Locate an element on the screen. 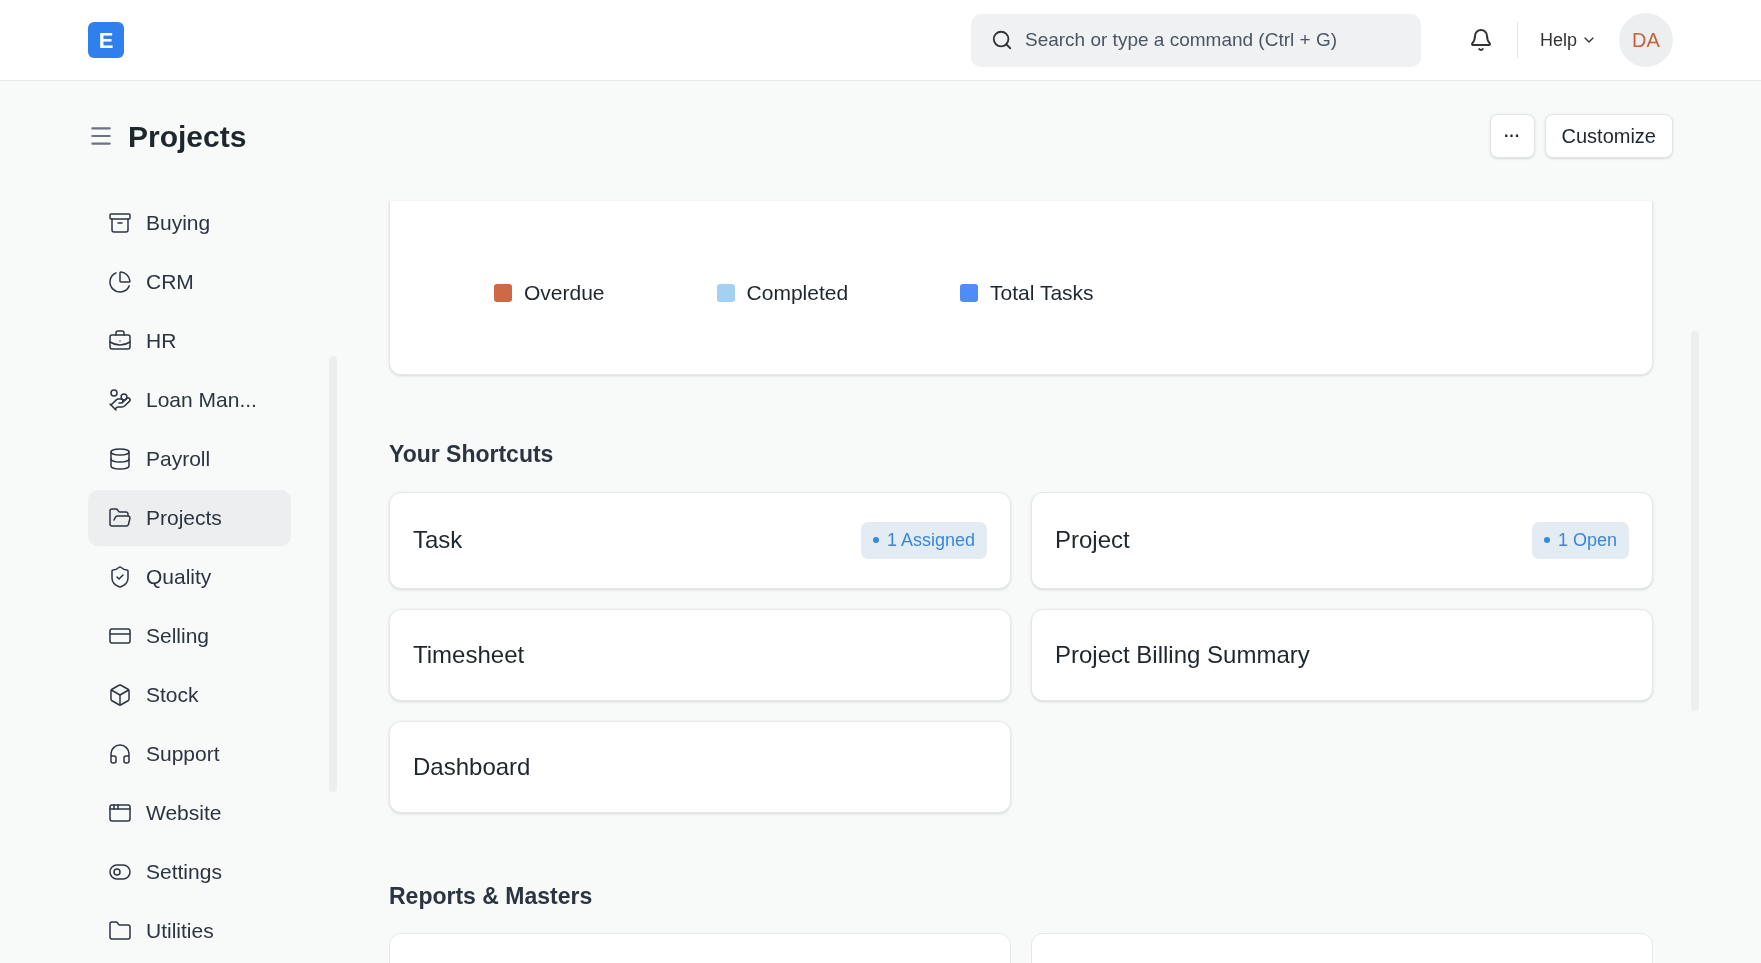 Image resolution: width=1761 pixels, height=963 pixels. shortcut-card: Timesheet is located at coordinates (700, 654).